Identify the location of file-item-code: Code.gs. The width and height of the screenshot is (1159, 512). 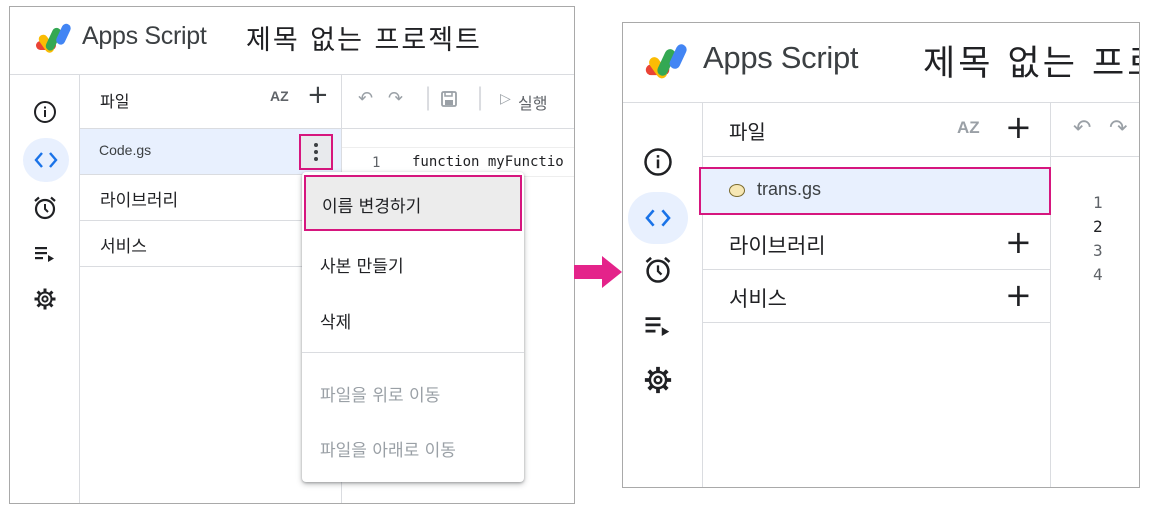
(210, 152).